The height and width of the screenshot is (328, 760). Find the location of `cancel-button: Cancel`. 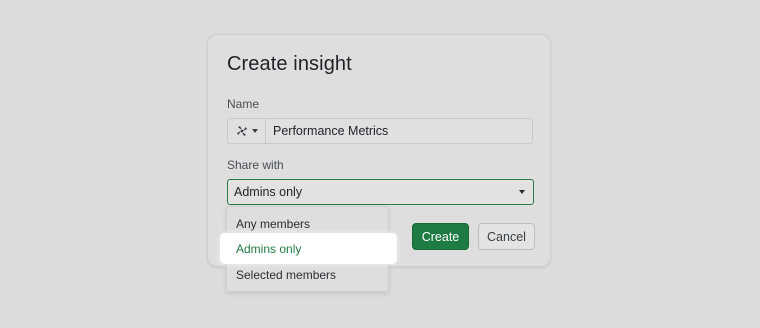

cancel-button: Cancel is located at coordinates (506, 236).